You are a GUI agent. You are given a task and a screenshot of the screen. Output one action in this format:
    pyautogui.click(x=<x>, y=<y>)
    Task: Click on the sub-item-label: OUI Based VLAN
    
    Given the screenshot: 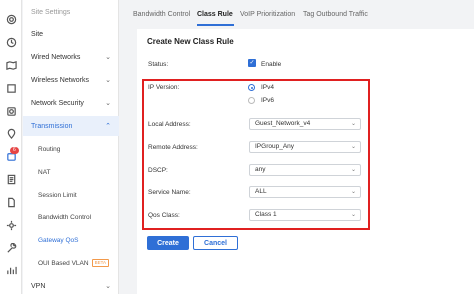 What is the action you would take?
    pyautogui.click(x=63, y=263)
    